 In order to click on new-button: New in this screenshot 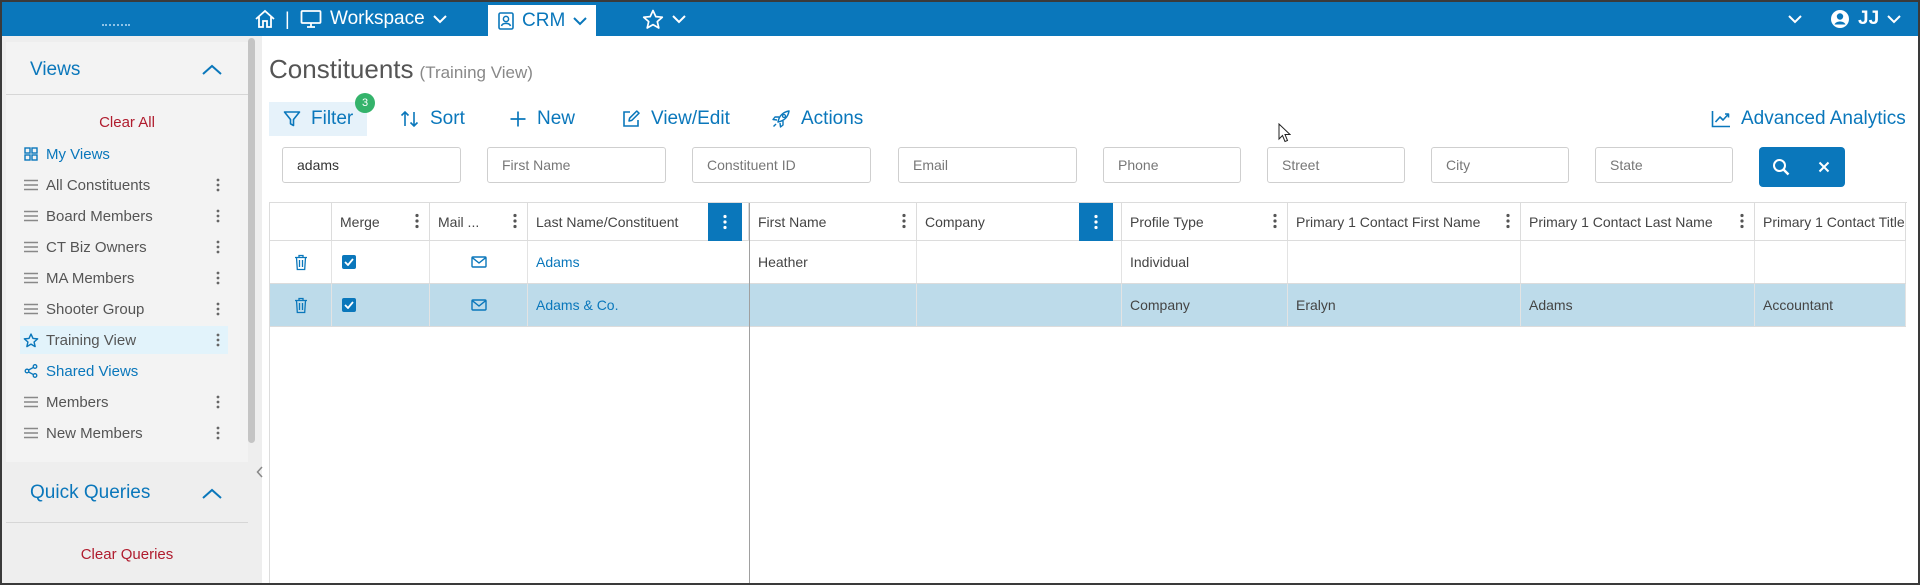, I will do `click(542, 119)`.